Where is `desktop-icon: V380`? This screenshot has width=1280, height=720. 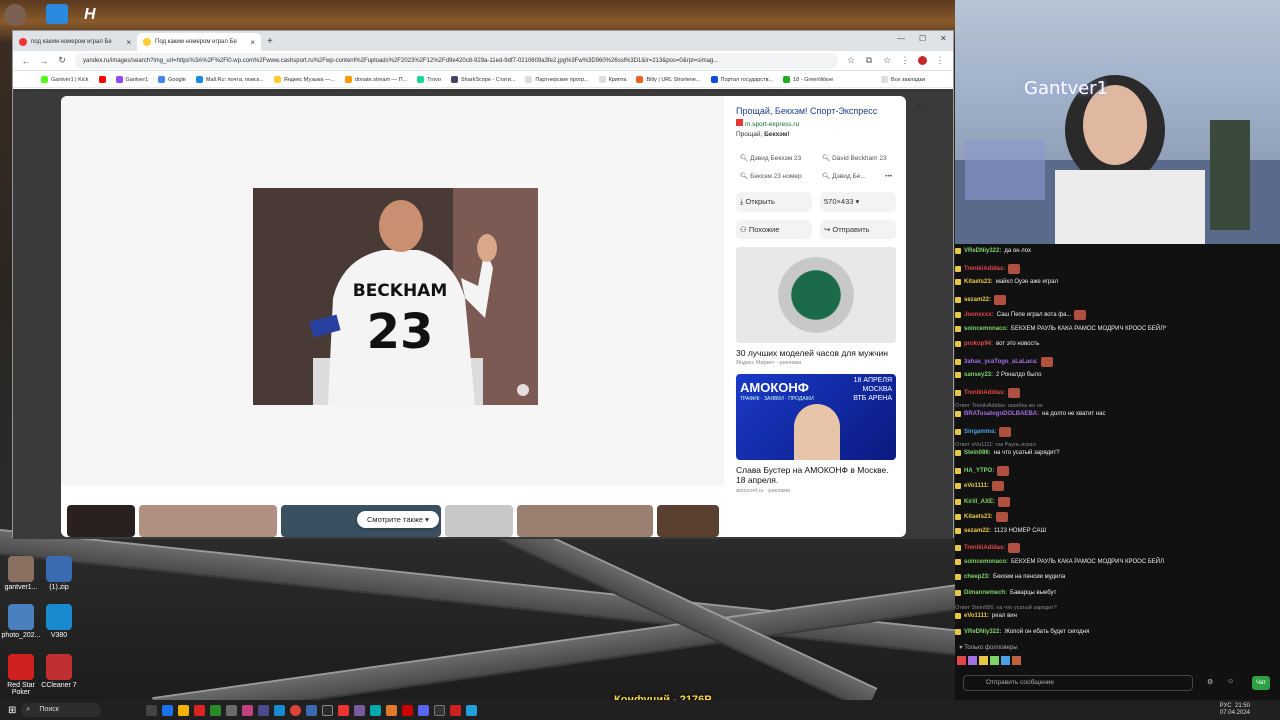
desktop-icon: V380 is located at coordinates (59, 621).